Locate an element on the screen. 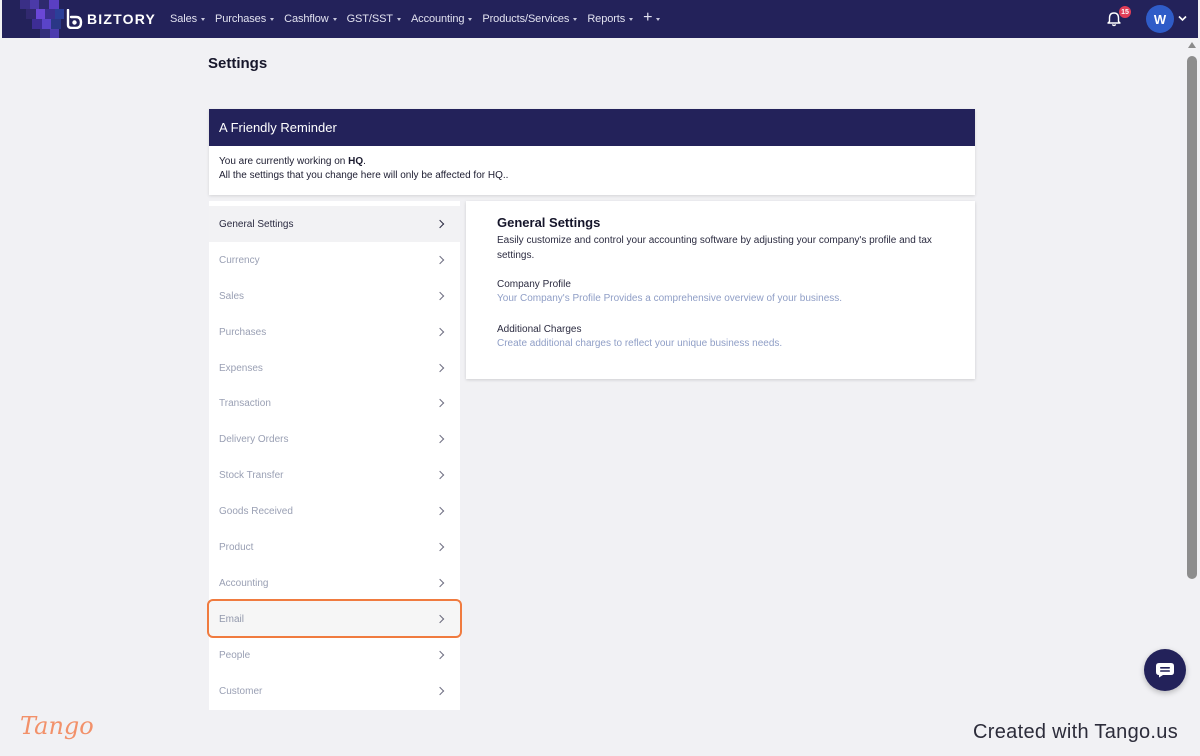  nav-accounting: Accounting is located at coordinates (441, 19).